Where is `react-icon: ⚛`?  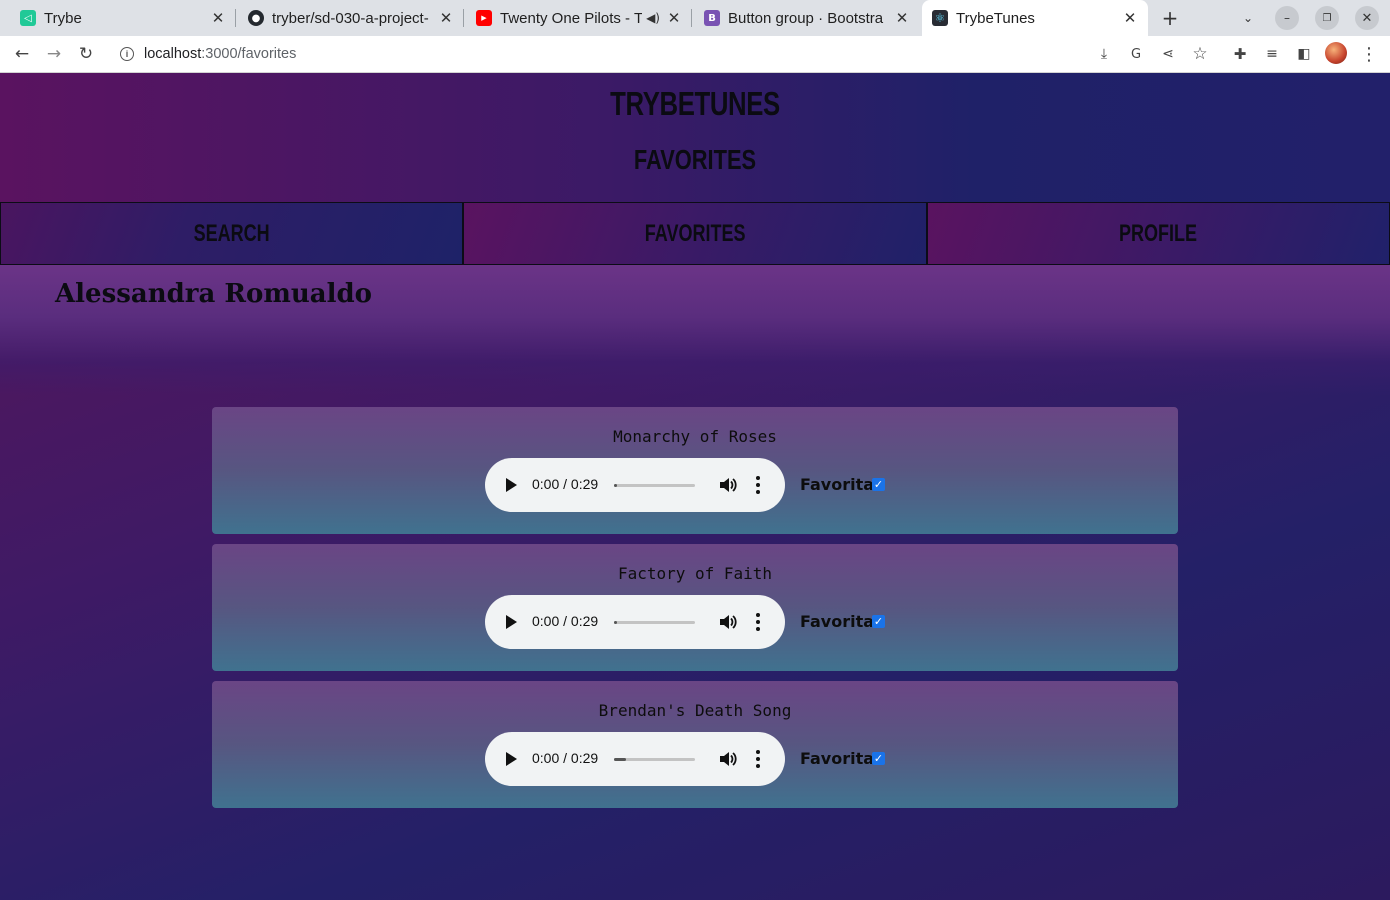
react-icon: ⚛ is located at coordinates (940, 18).